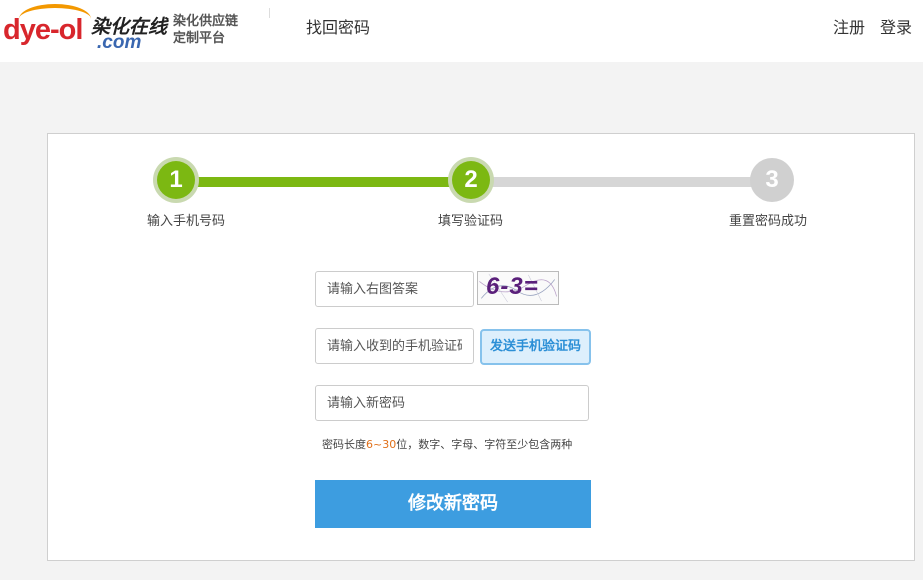 The width and height of the screenshot is (923, 580). I want to click on logo-slogan-line1: 染化供应链, so click(206, 21).